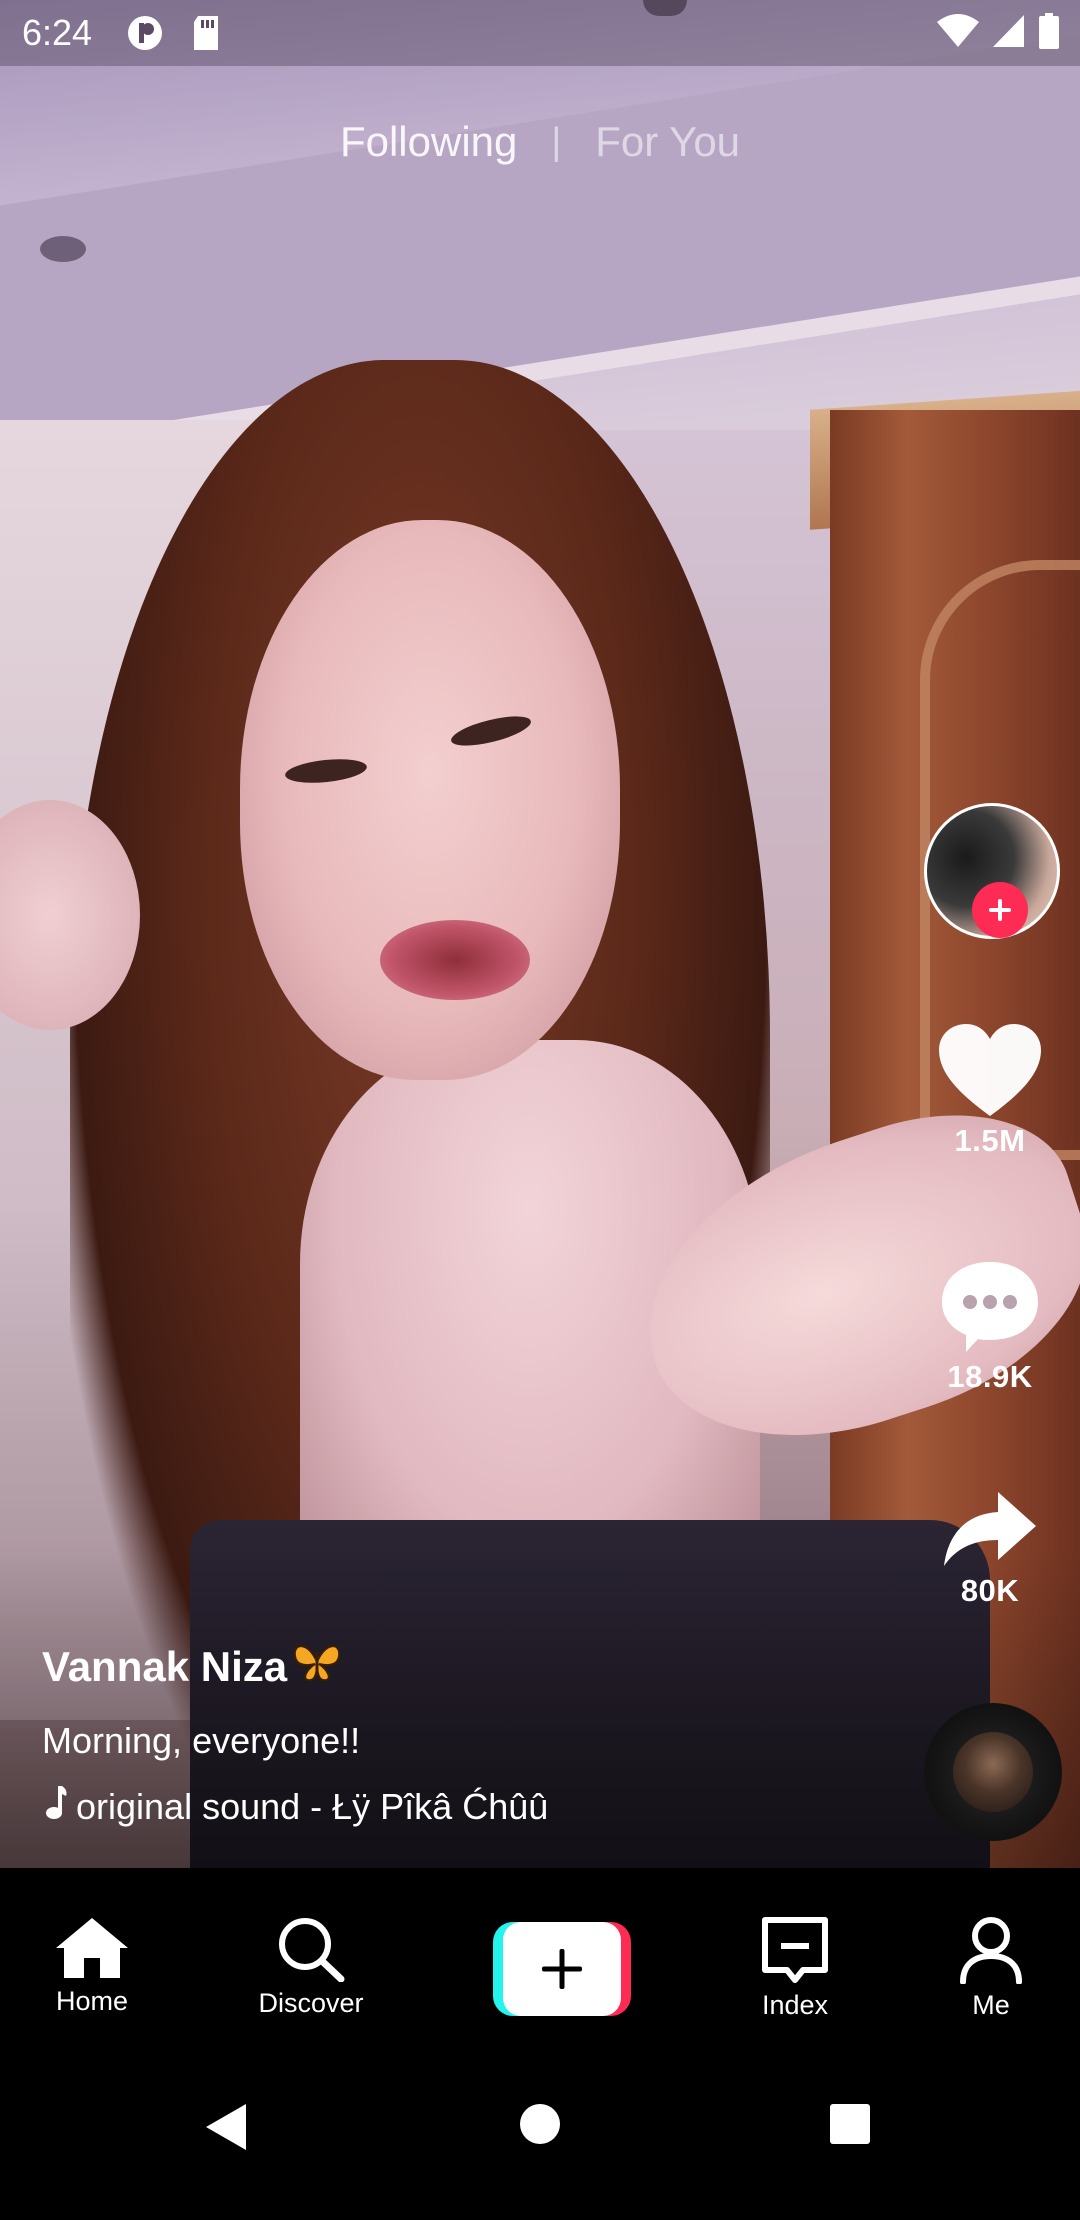 The height and width of the screenshot is (2220, 1080). I want to click on plus-icon, so click(562, 1969).